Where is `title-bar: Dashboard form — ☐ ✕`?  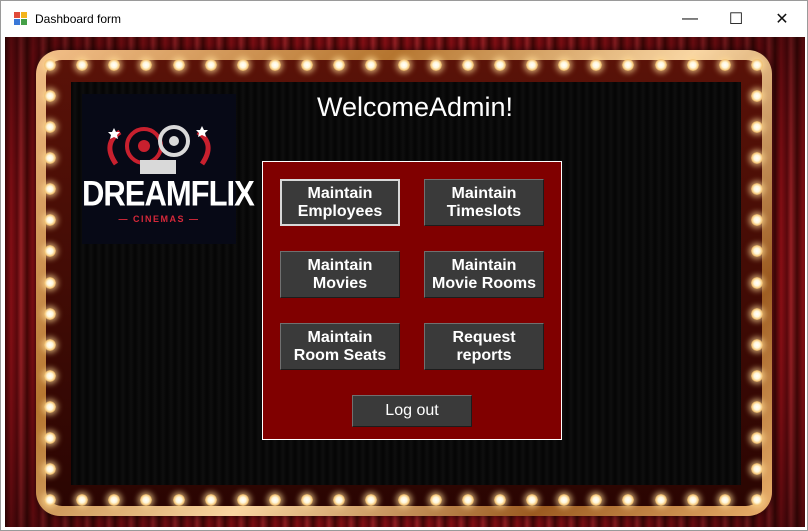
title-bar: Dashboard form — ☐ ✕ is located at coordinates (404, 19).